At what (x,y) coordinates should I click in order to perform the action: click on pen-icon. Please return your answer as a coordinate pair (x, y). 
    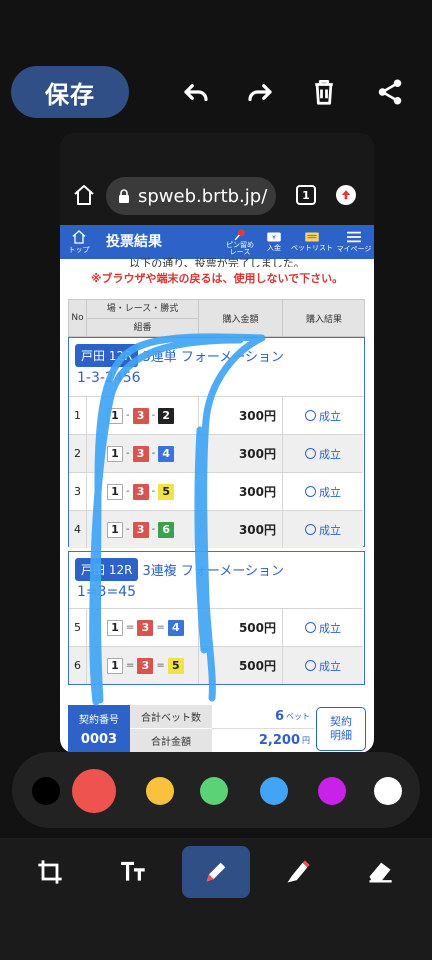
    Looking at the image, I should click on (216, 872).